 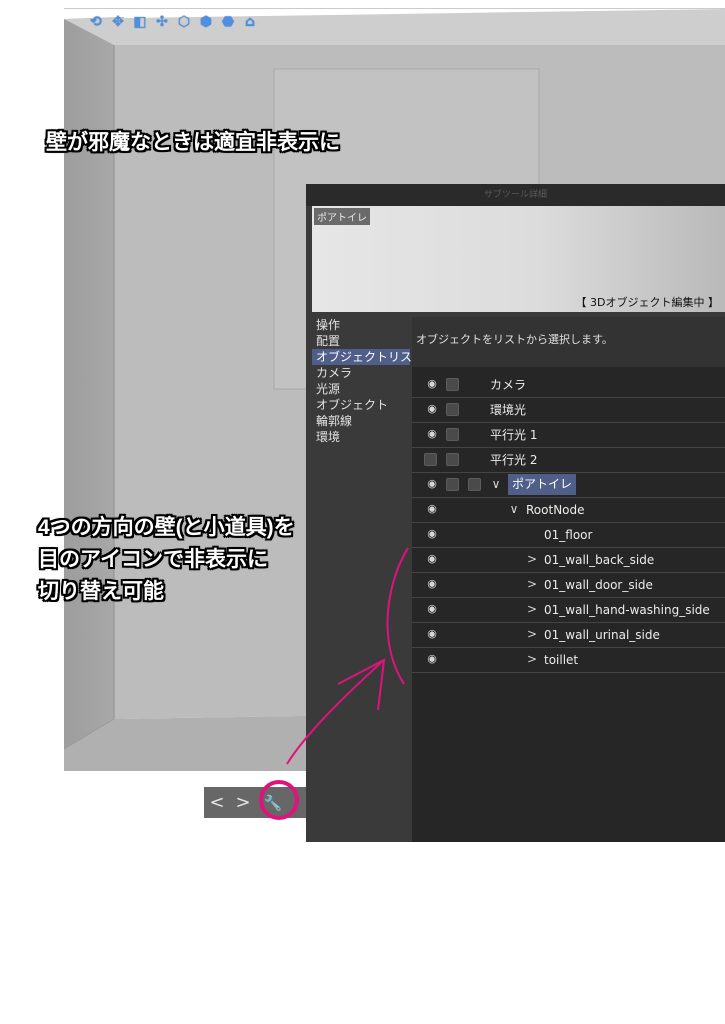 I want to click on object-label: 平行光 2, so click(x=514, y=460).